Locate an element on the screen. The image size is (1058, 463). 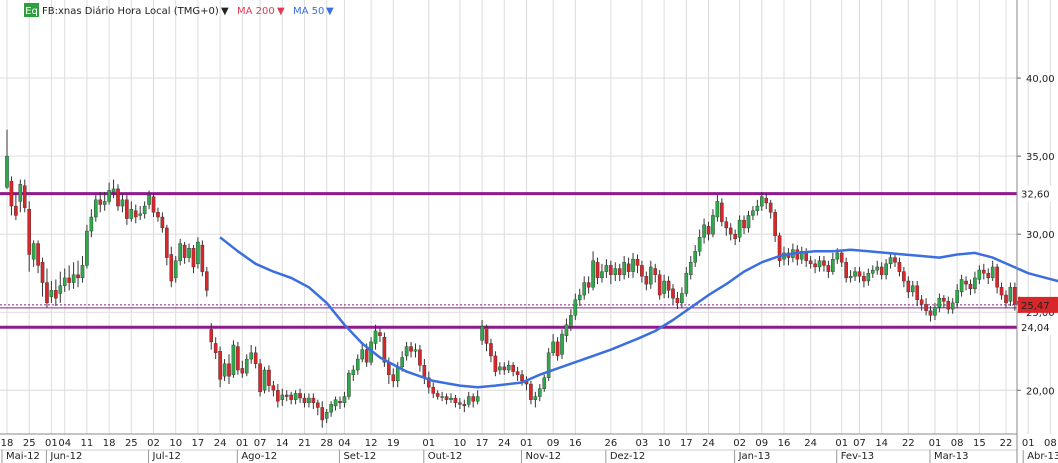
legend-ma200-label: MA 200 is located at coordinates (256, 11).